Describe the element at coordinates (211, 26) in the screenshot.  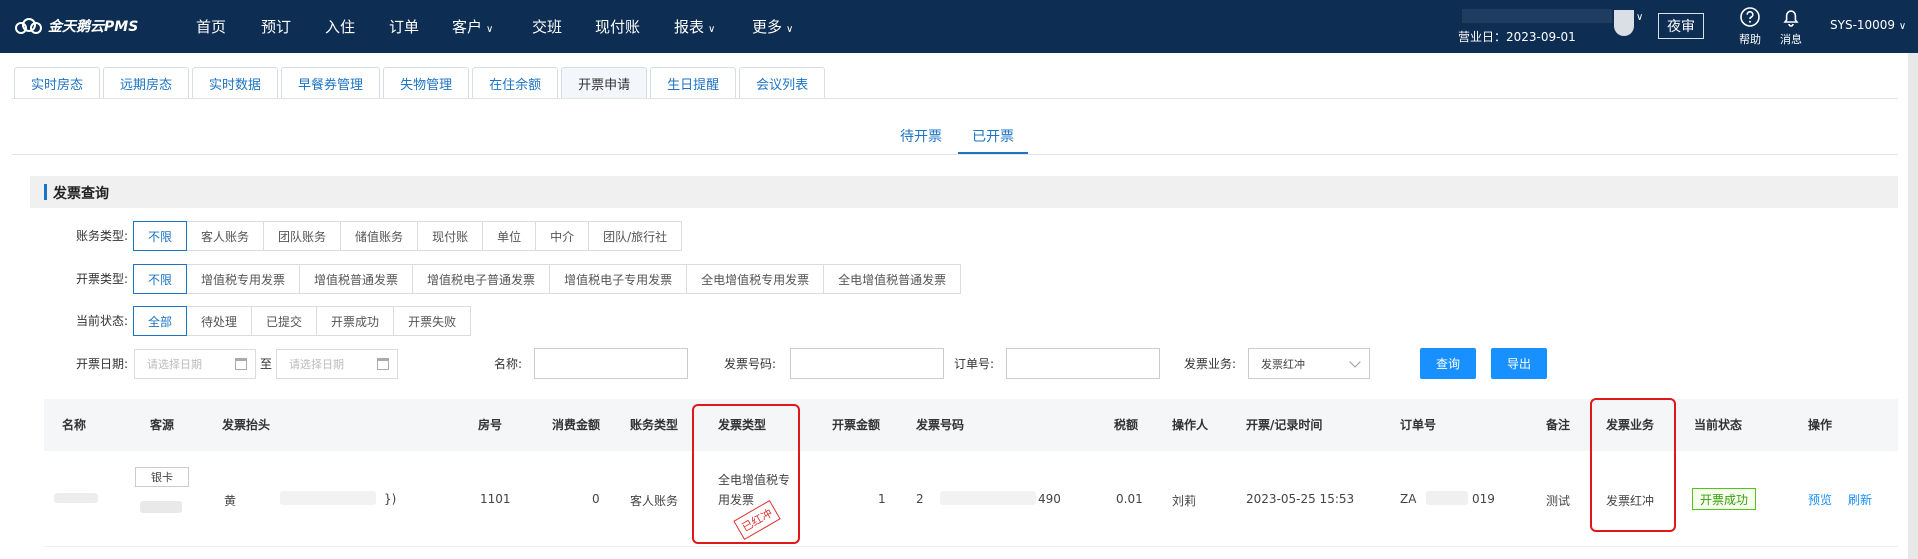
I see `nav-home: 首页` at that location.